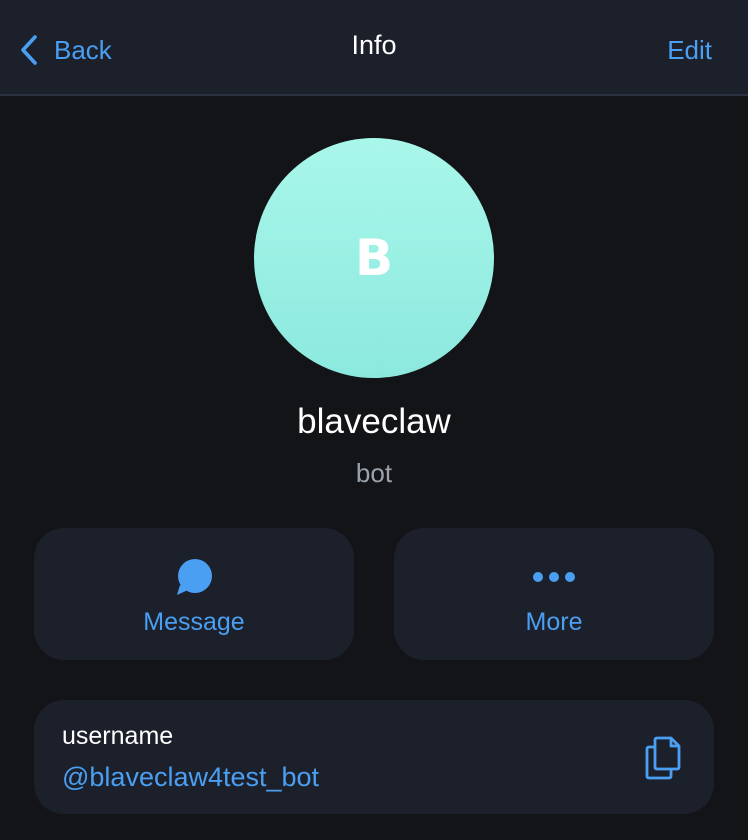 The width and height of the screenshot is (748, 840). What do you see at coordinates (689, 50) in the screenshot?
I see `edit-button: Edit` at bounding box center [689, 50].